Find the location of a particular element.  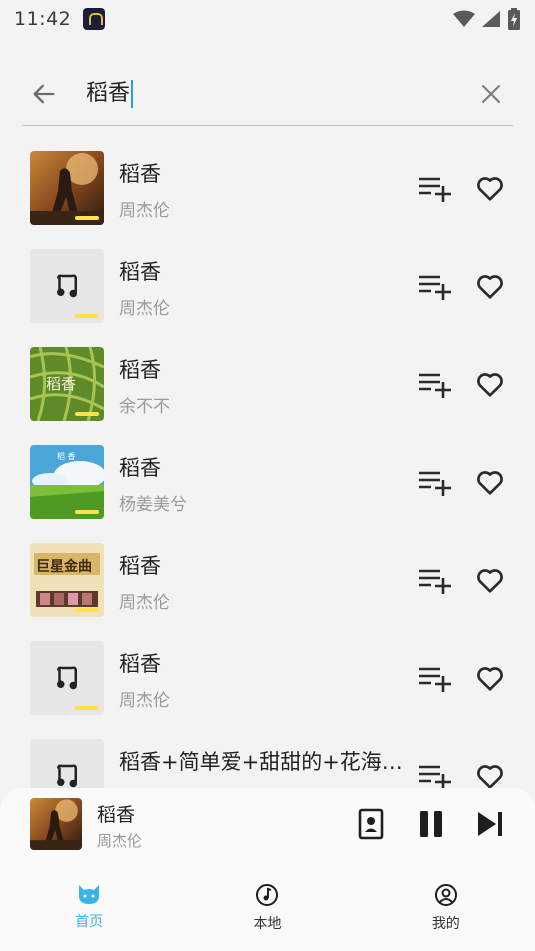

now-playing-cover is located at coordinates (56, 824).